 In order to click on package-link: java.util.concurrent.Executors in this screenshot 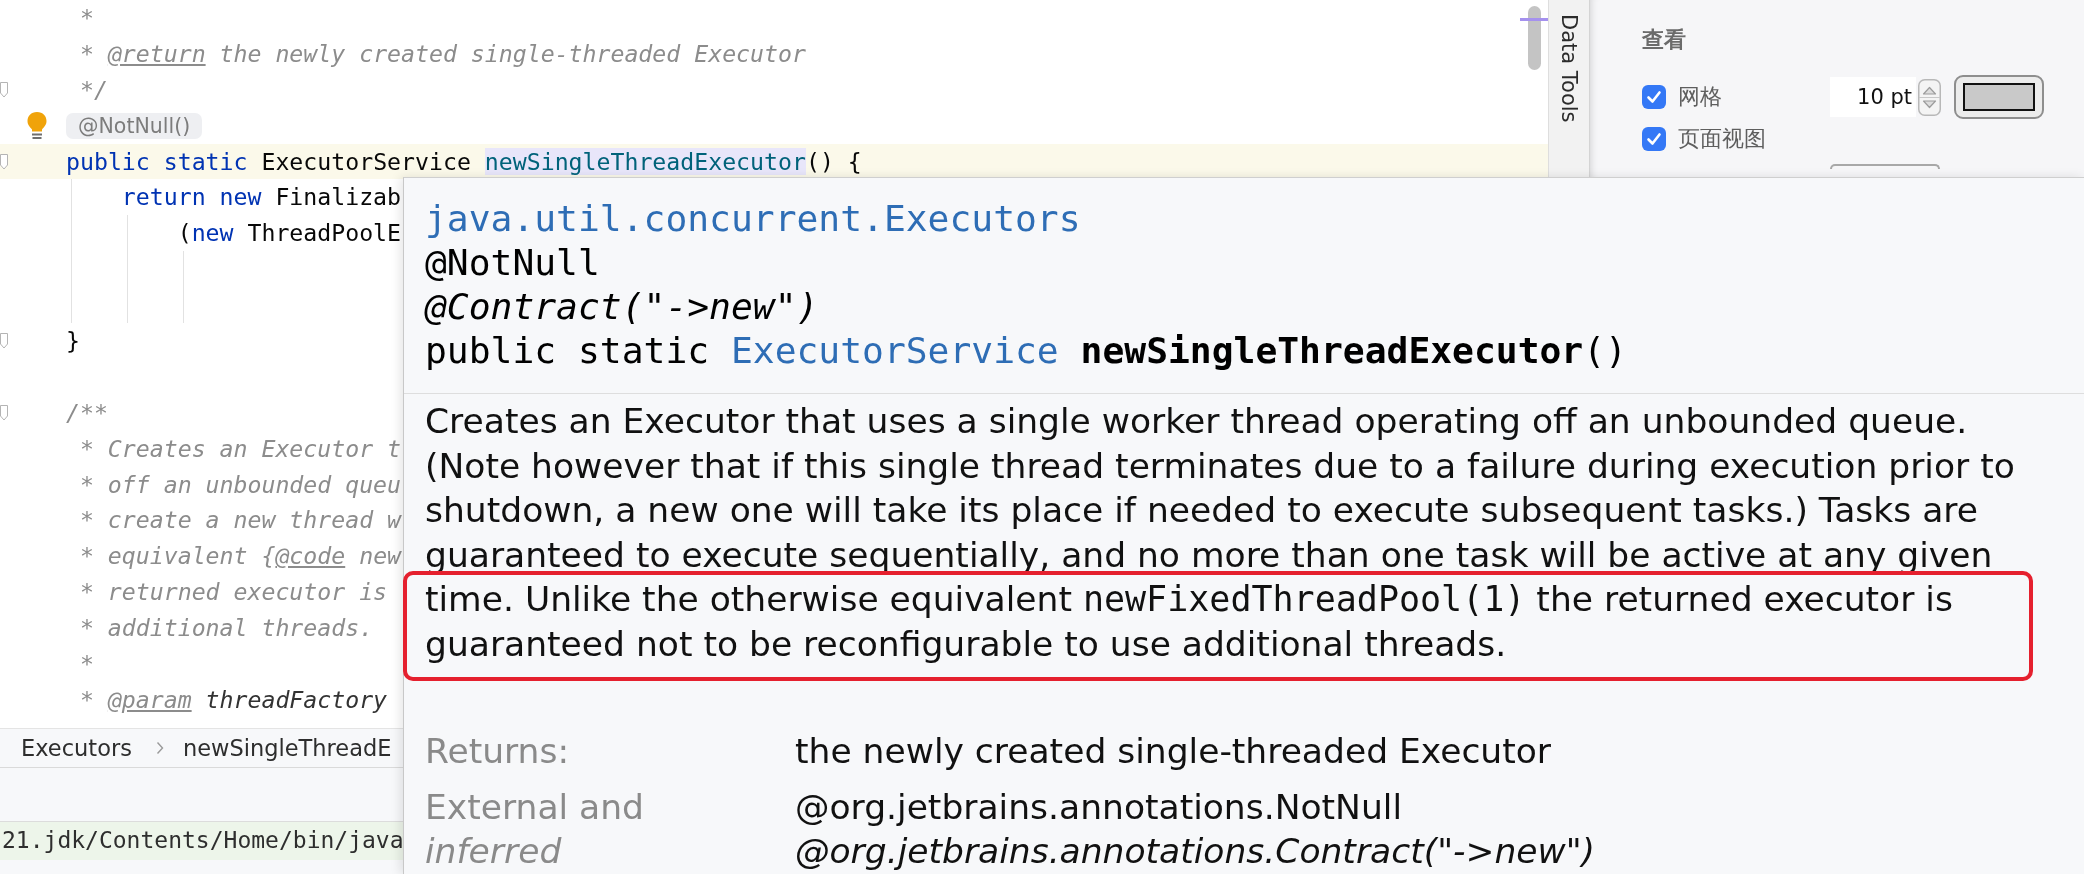, I will do `click(753, 218)`.